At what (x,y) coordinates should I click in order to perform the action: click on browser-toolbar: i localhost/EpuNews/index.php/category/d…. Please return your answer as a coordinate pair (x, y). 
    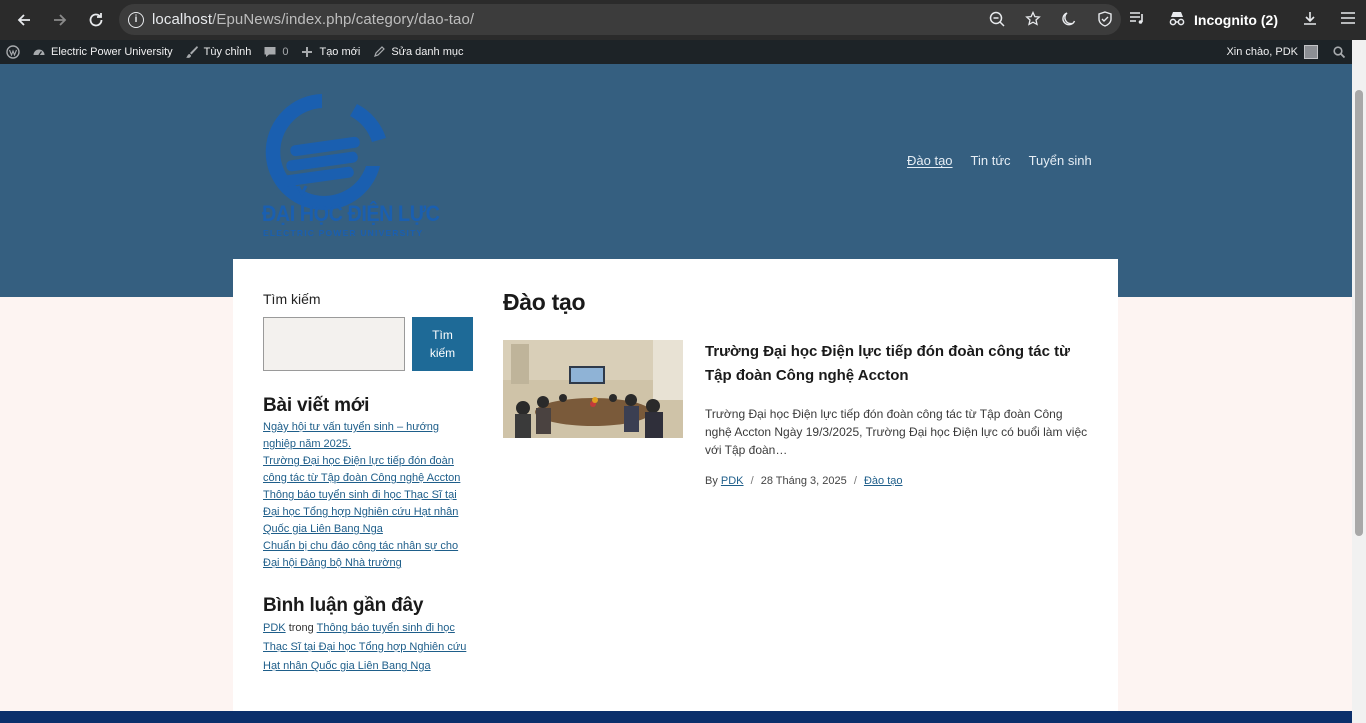
    Looking at the image, I should click on (683, 20).